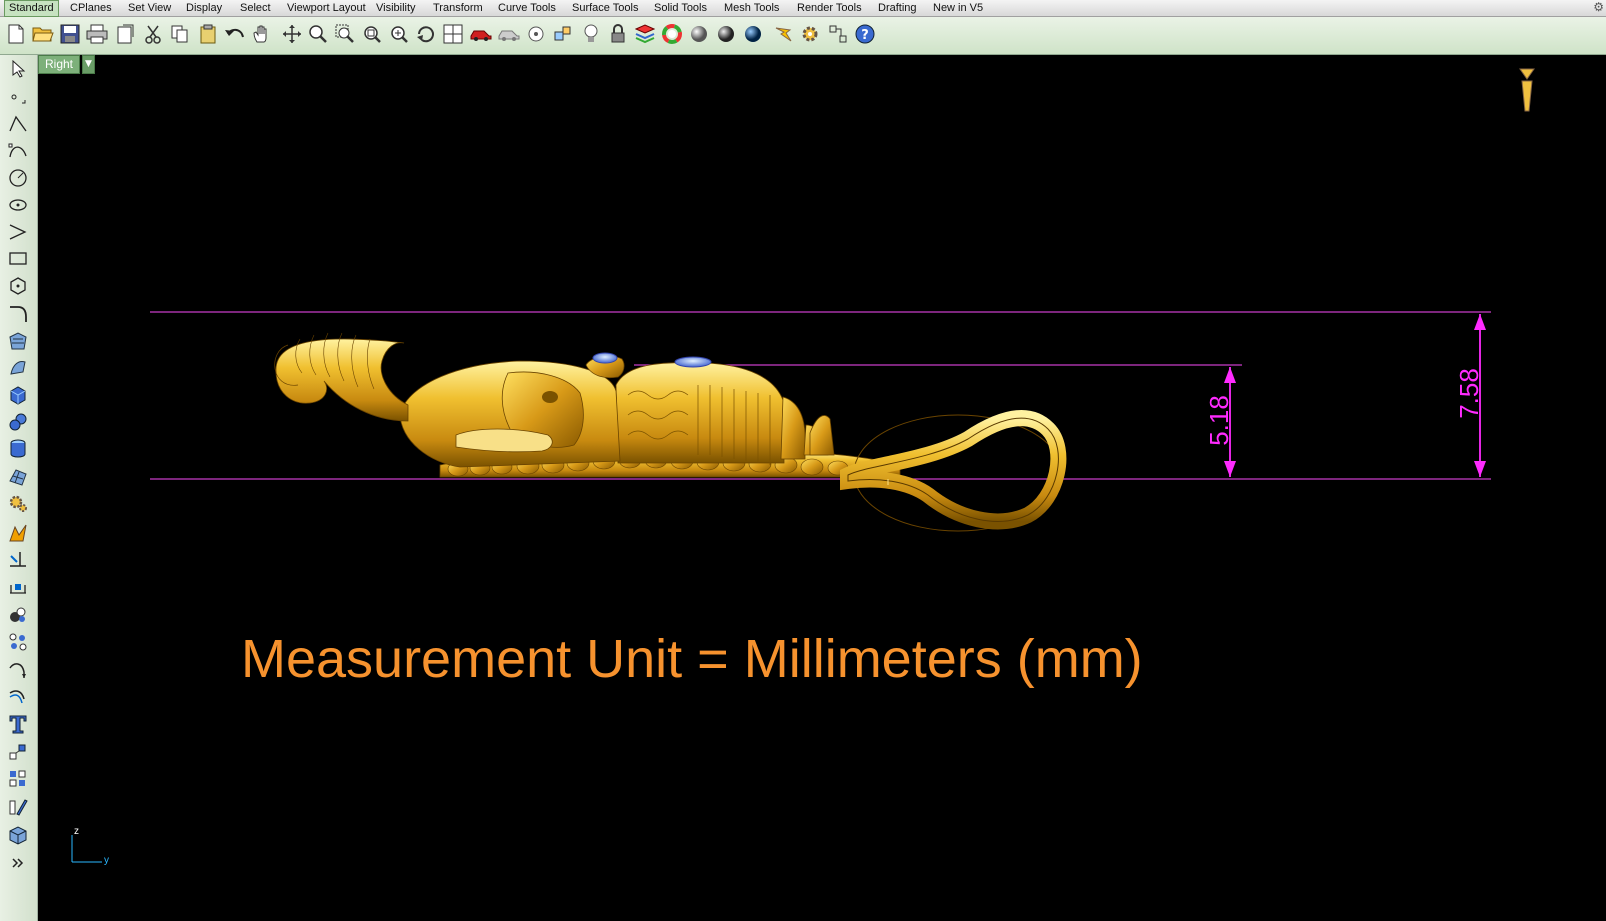 The width and height of the screenshot is (1606, 921). I want to click on select-arrow-icon, so click(18, 69).